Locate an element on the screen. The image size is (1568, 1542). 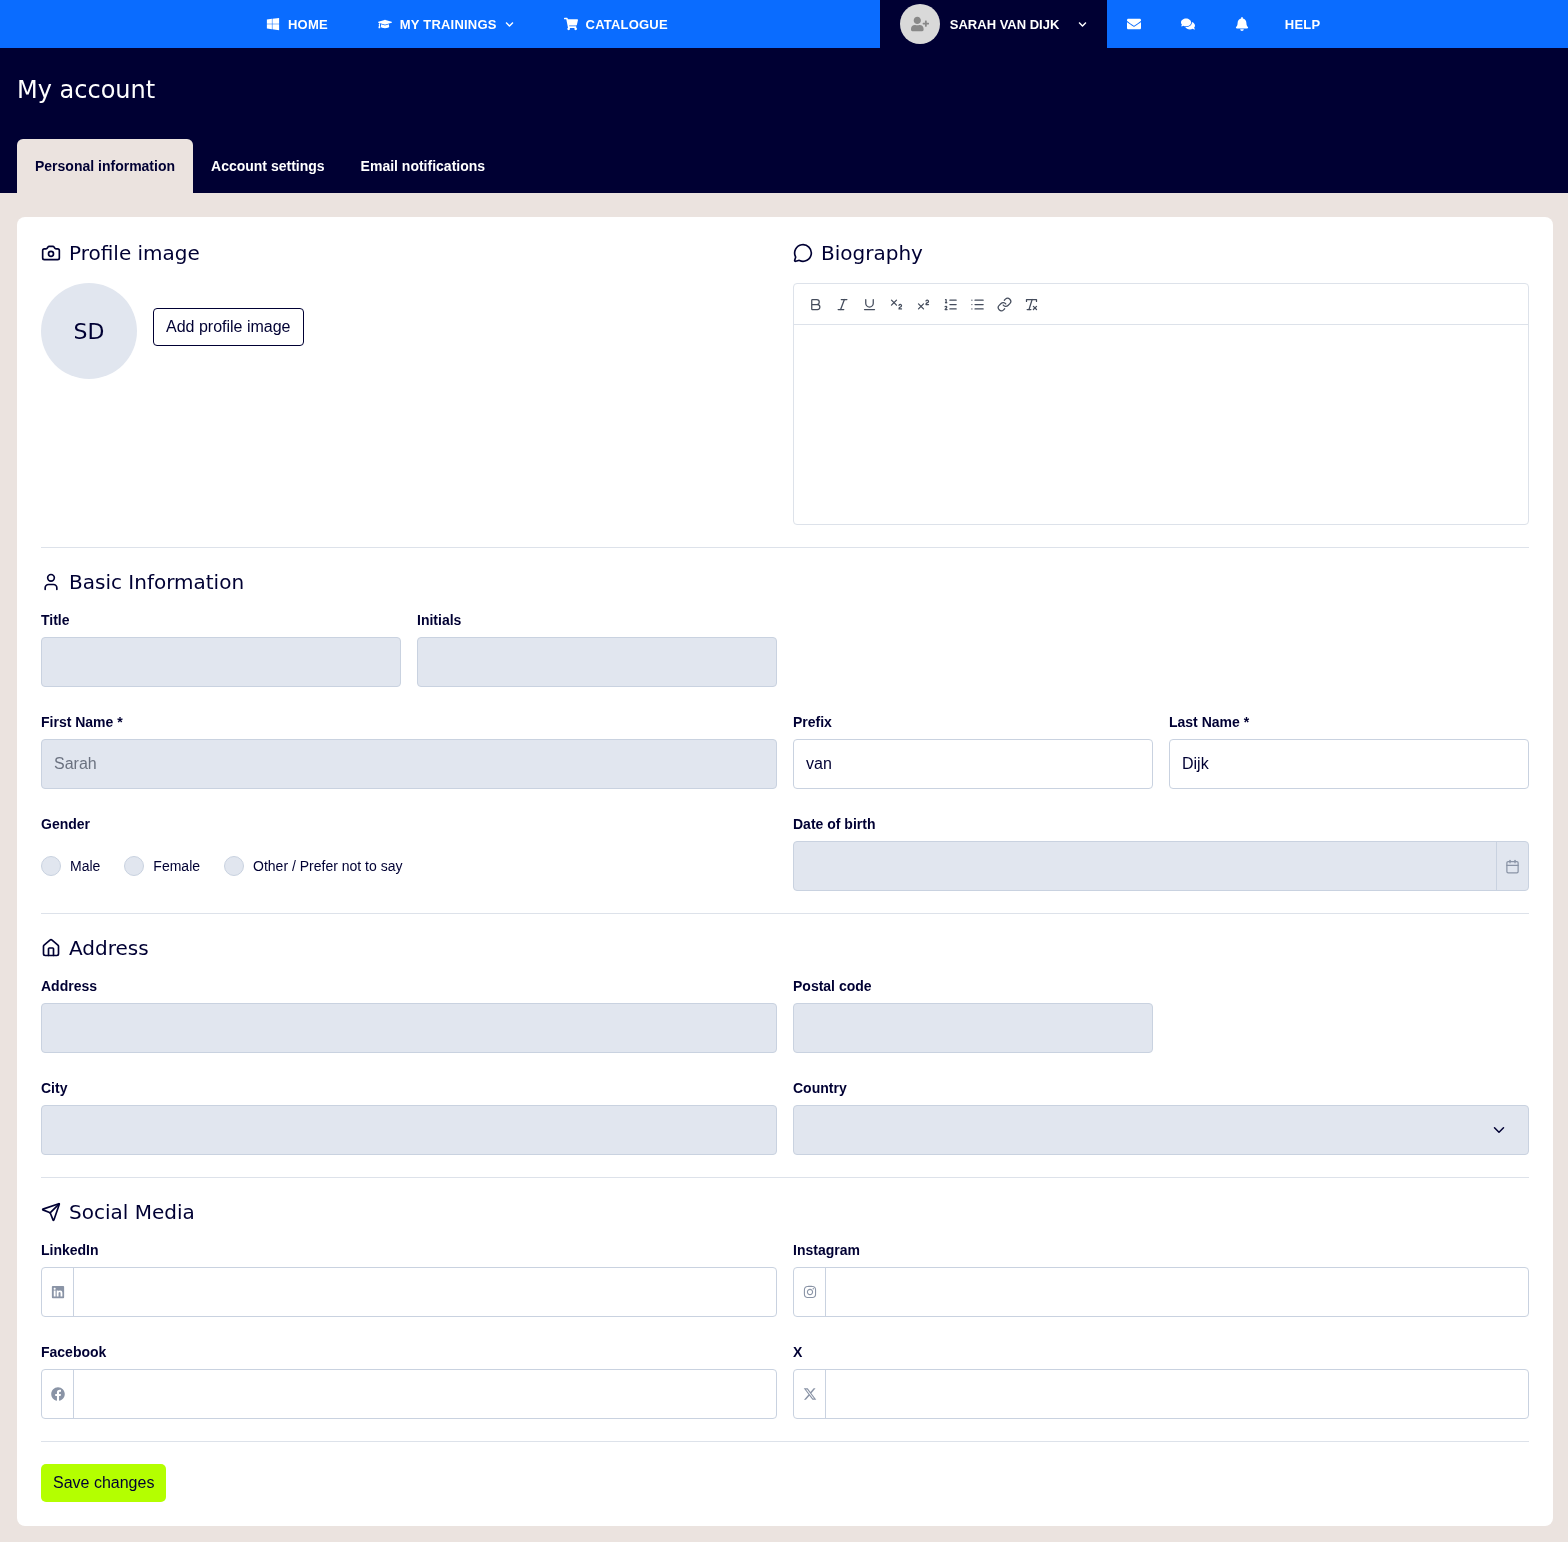
section-title: Basic Information is located at coordinates (157, 582).